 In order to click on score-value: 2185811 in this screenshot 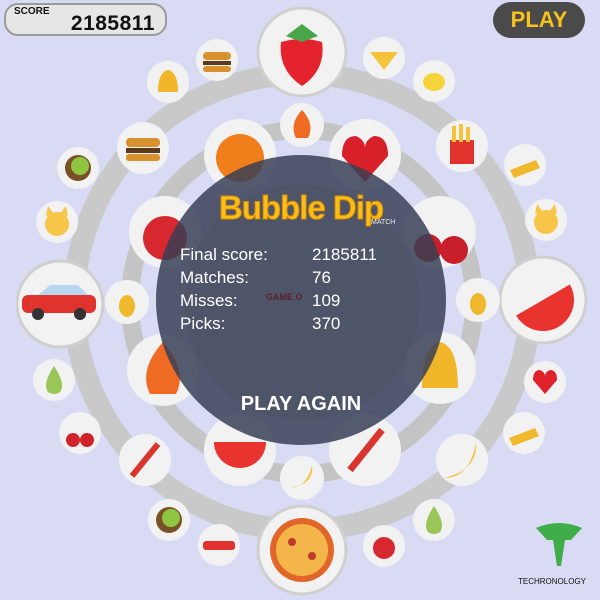, I will do `click(112, 23)`.